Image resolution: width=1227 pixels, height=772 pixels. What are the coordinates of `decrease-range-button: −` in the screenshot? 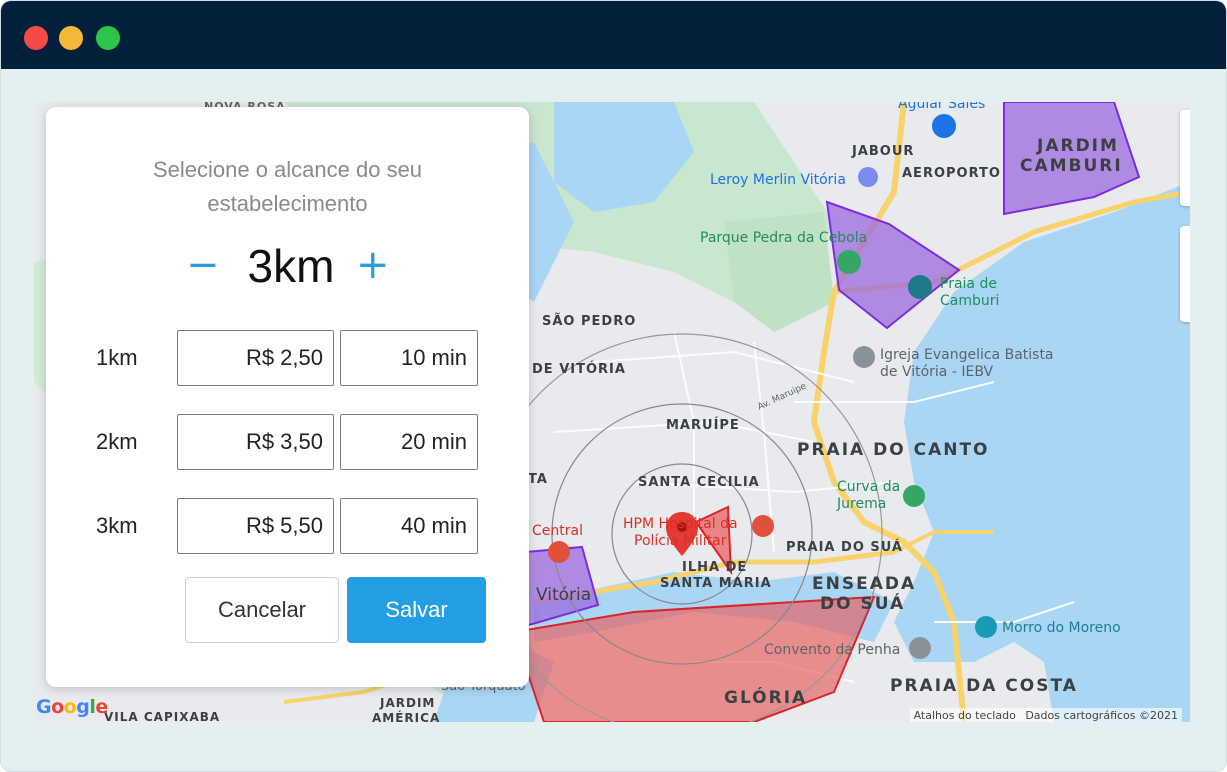 It's located at (203, 265).